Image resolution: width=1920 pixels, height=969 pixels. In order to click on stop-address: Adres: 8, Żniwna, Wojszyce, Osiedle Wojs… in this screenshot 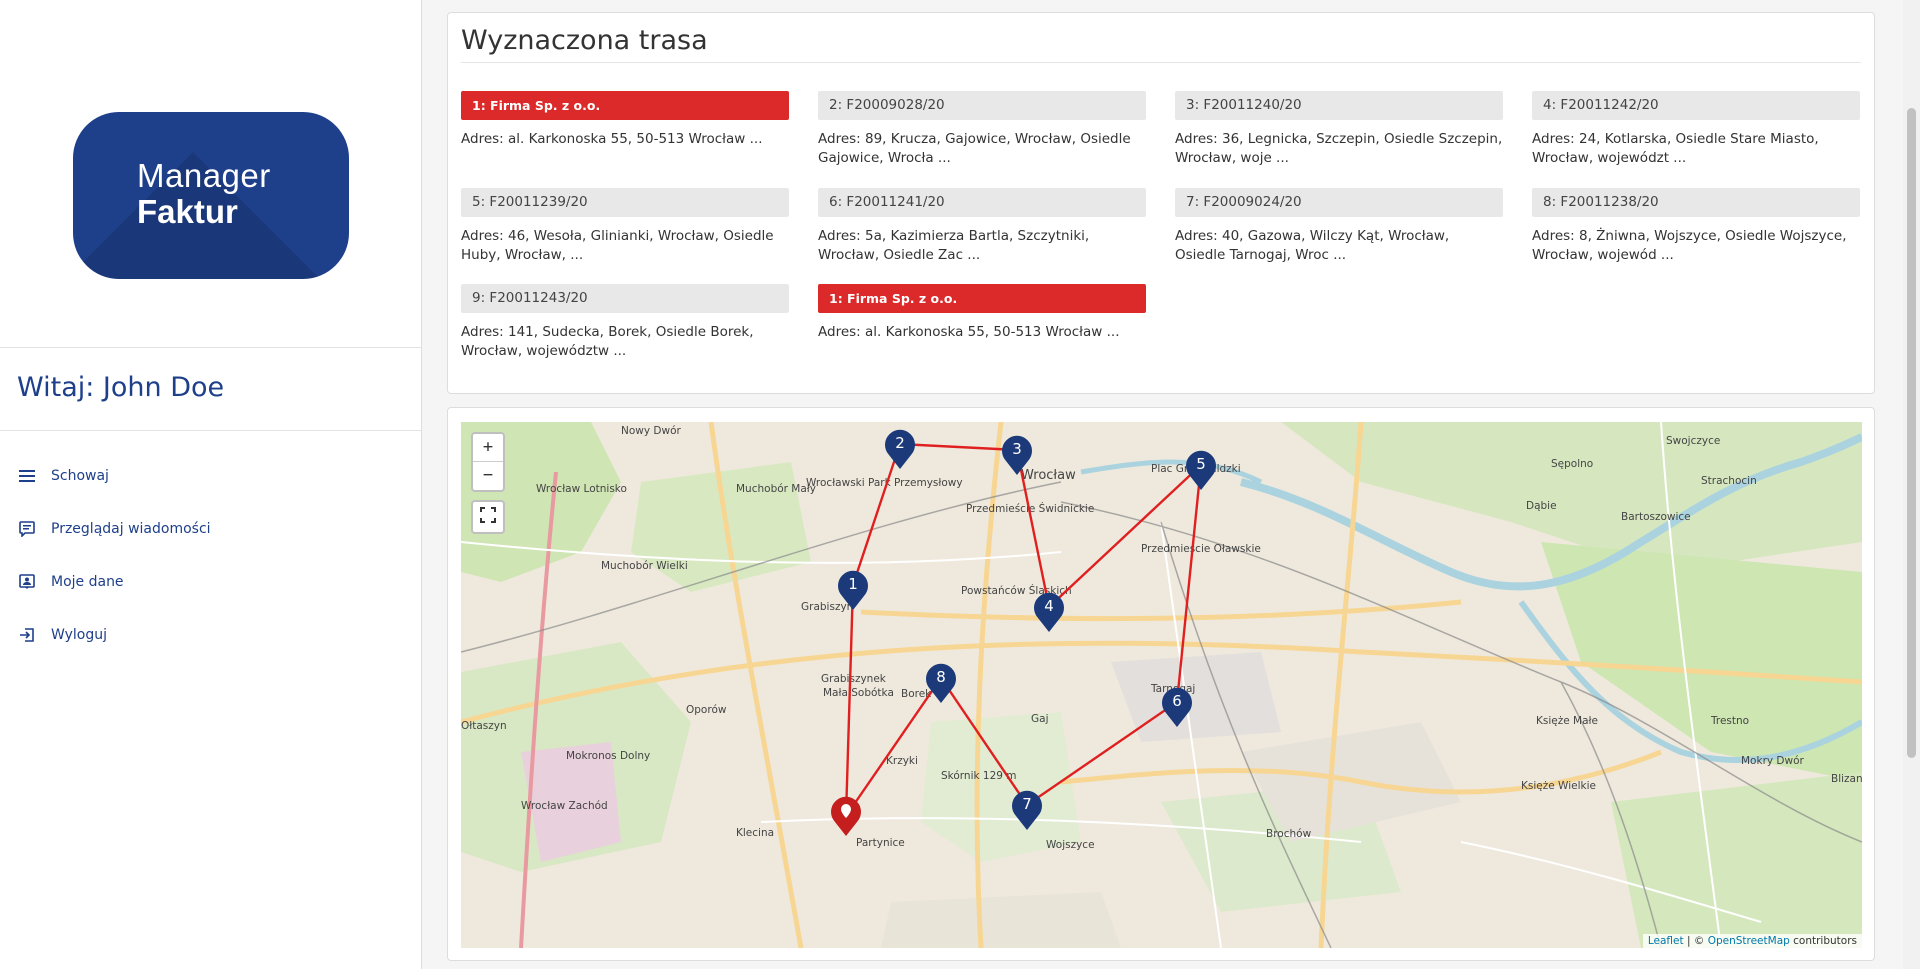, I will do `click(1689, 245)`.